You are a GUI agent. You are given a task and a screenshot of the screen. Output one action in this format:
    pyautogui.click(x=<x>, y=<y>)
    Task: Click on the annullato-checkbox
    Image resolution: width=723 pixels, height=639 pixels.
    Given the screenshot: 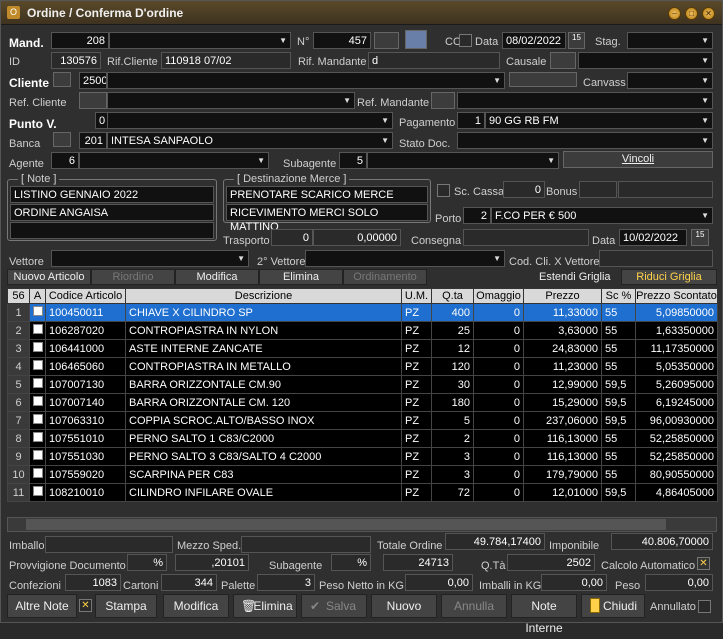 What is the action you would take?
    pyautogui.click(x=704, y=606)
    